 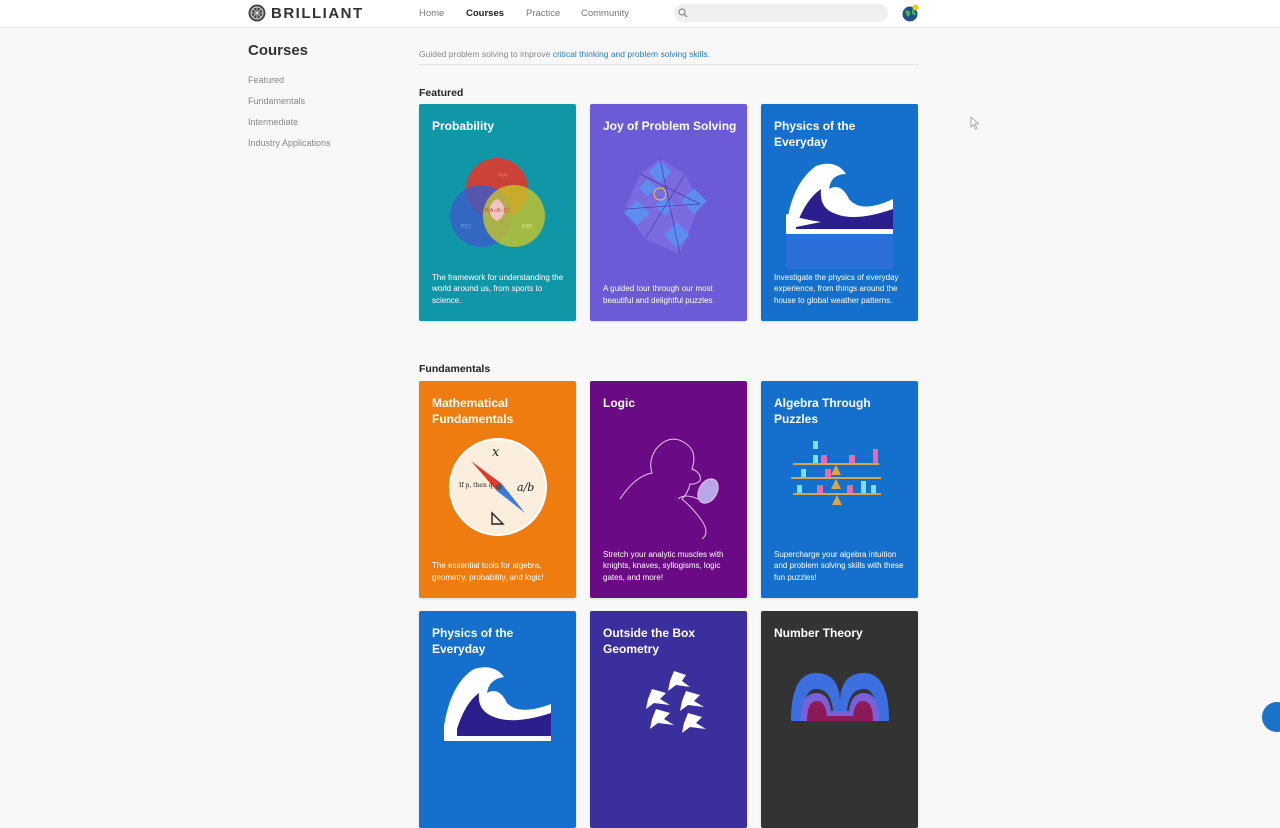 I want to click on divider, so click(x=668, y=64).